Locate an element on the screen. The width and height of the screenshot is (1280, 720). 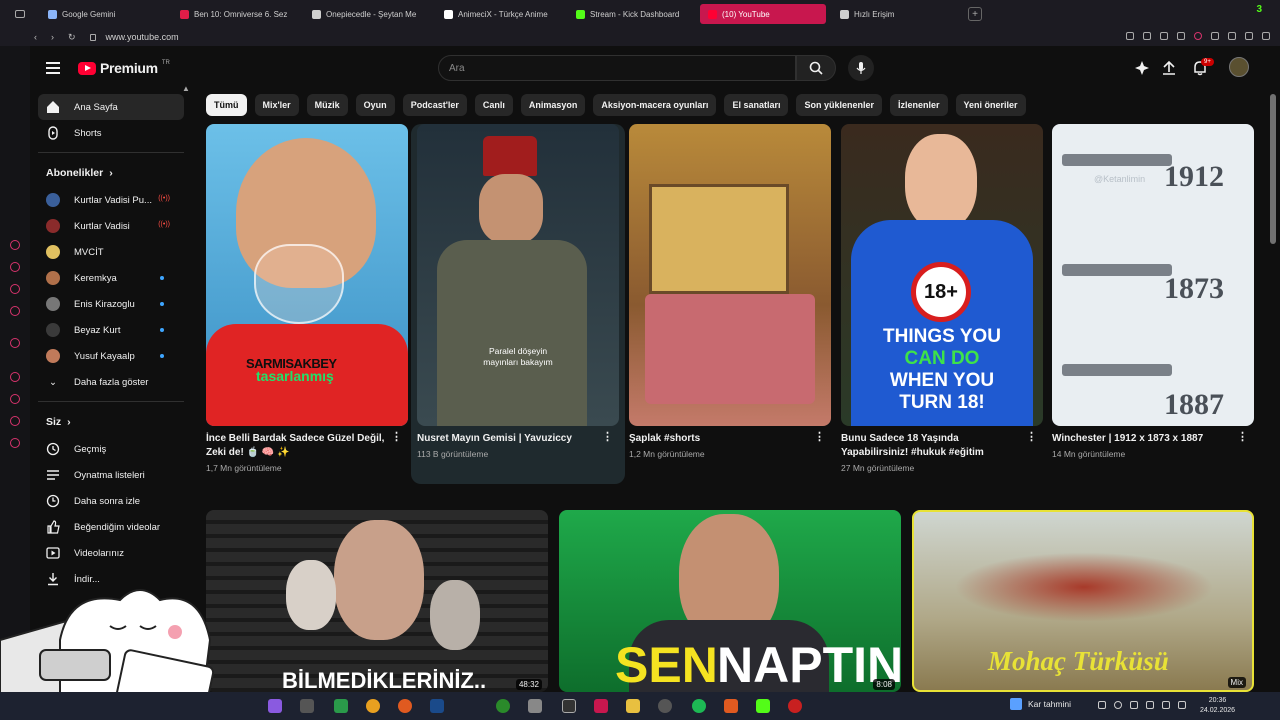
url-field: www.youtube.com is located at coordinates (142, 37).